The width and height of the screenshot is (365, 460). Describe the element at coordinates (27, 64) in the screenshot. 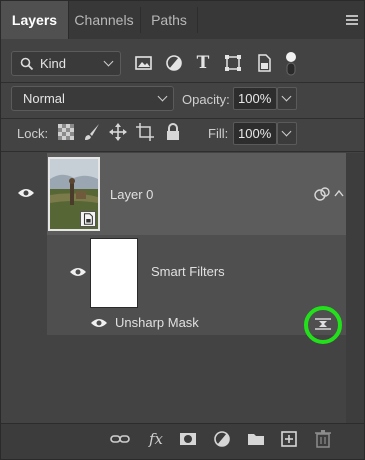

I see `search-icon` at that location.